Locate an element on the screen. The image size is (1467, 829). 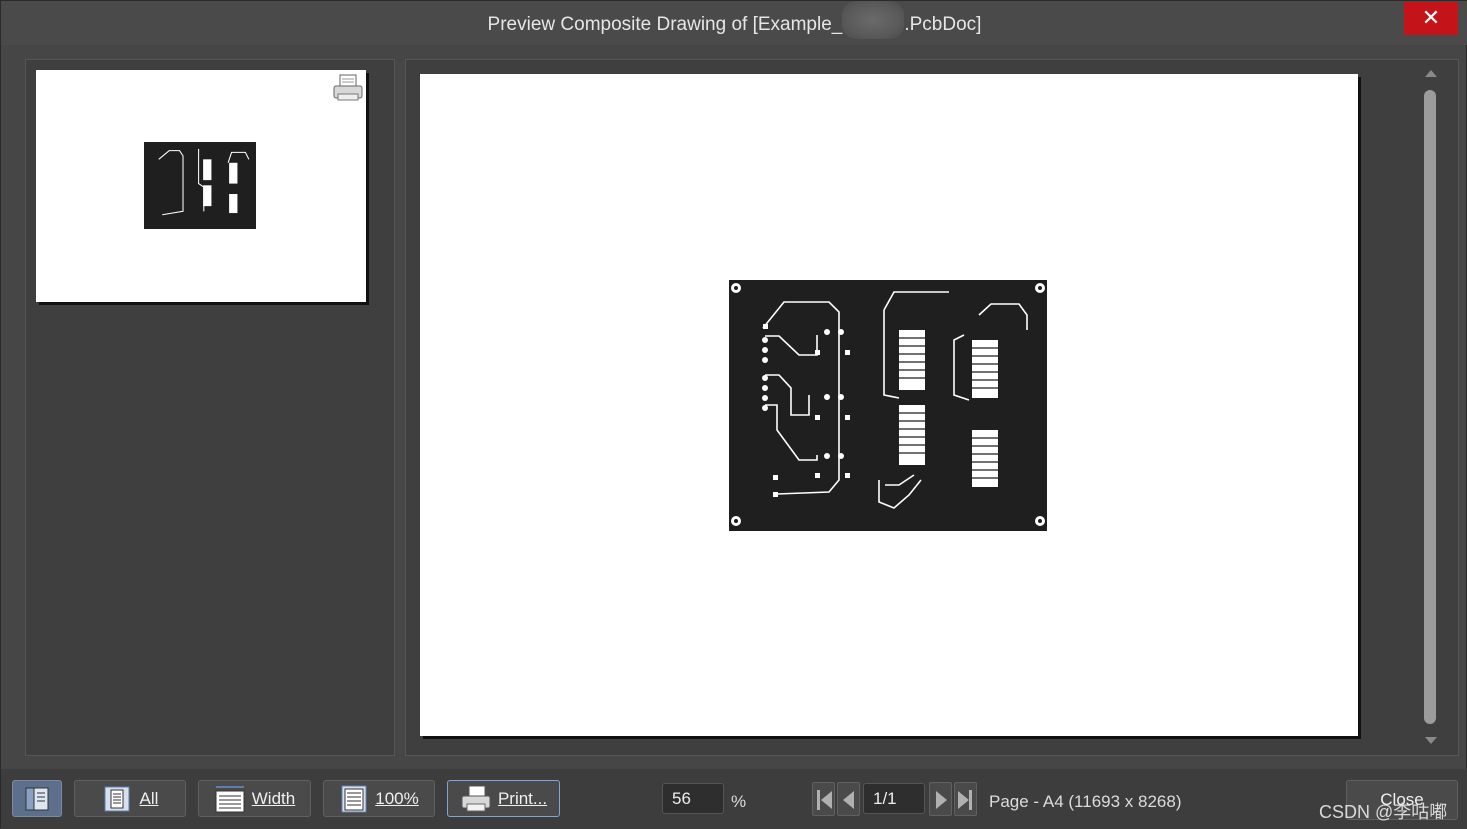
page-info: Page - A4 (11693 x 8268) is located at coordinates (1085, 801).